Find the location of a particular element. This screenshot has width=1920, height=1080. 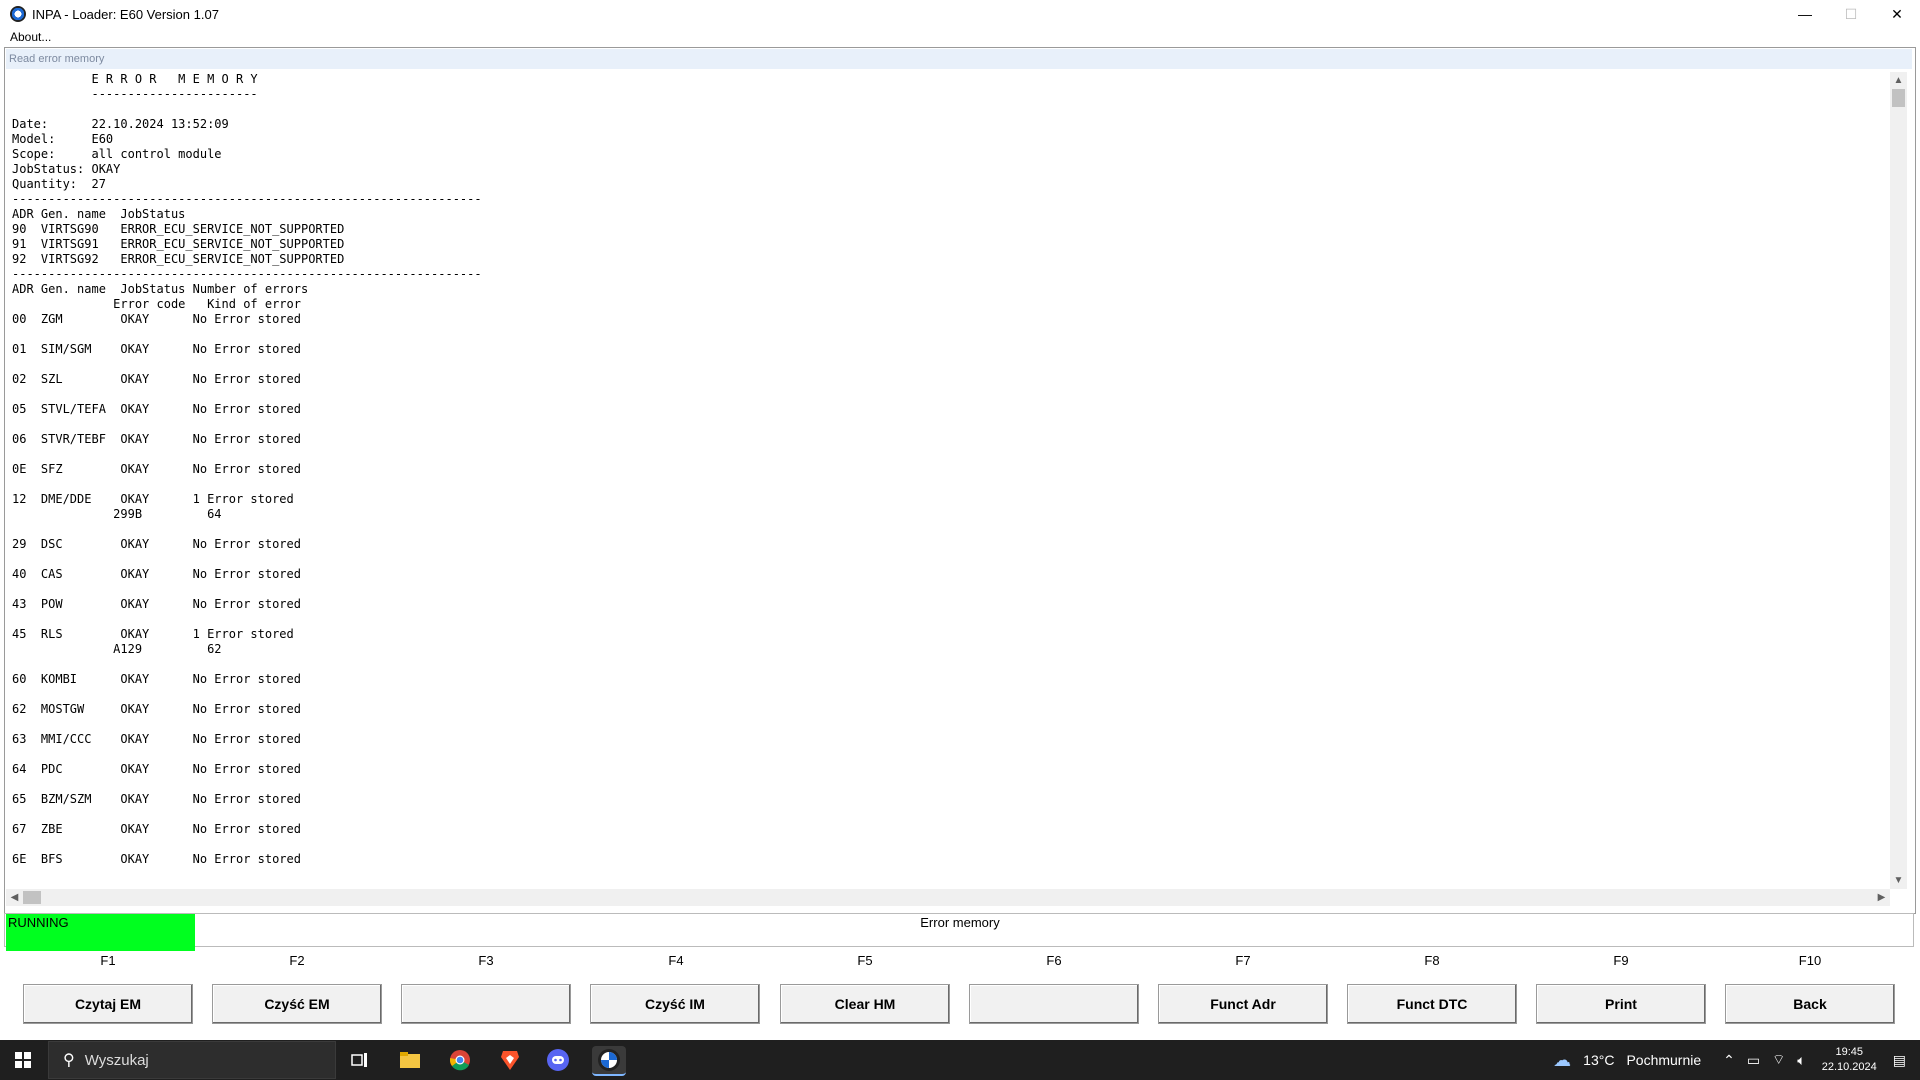

report-line: 62 MOSTGW OKAY No Error stored is located at coordinates (156, 709).